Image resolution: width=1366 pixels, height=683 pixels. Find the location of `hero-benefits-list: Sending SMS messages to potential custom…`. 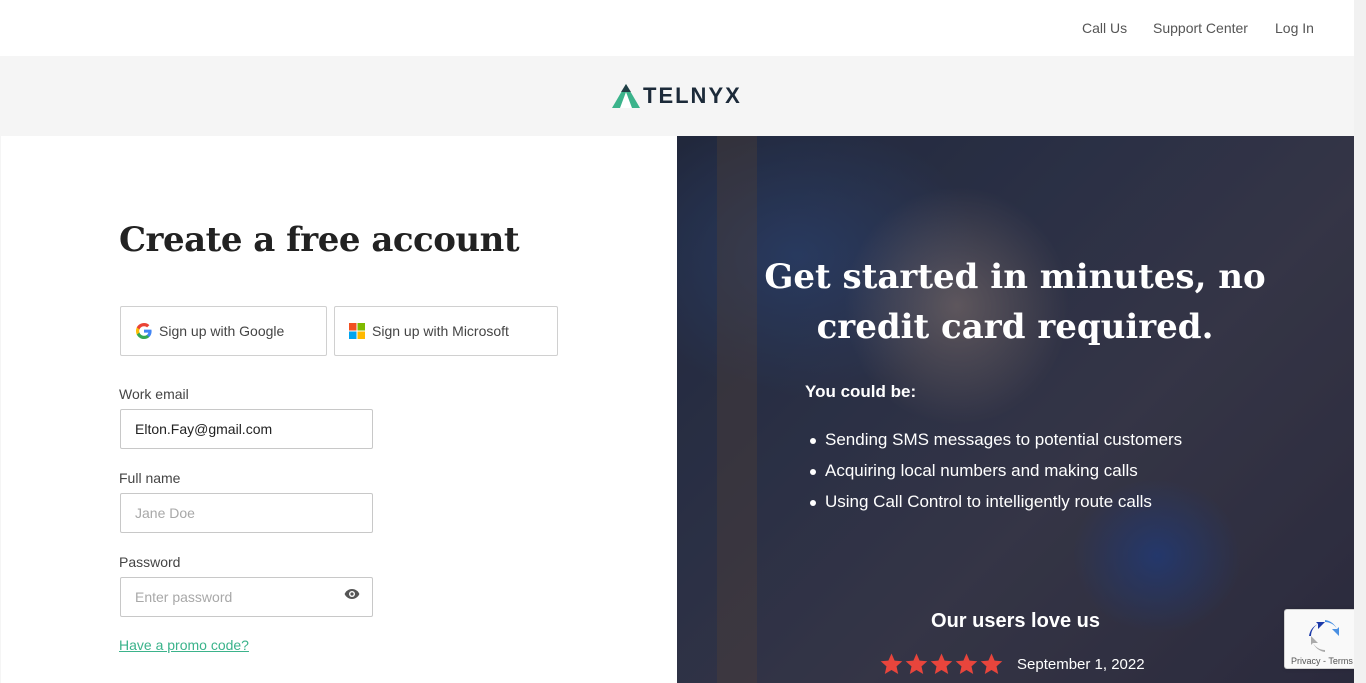

hero-benefits-list: Sending SMS messages to potential custom… is located at coordinates (994, 475).